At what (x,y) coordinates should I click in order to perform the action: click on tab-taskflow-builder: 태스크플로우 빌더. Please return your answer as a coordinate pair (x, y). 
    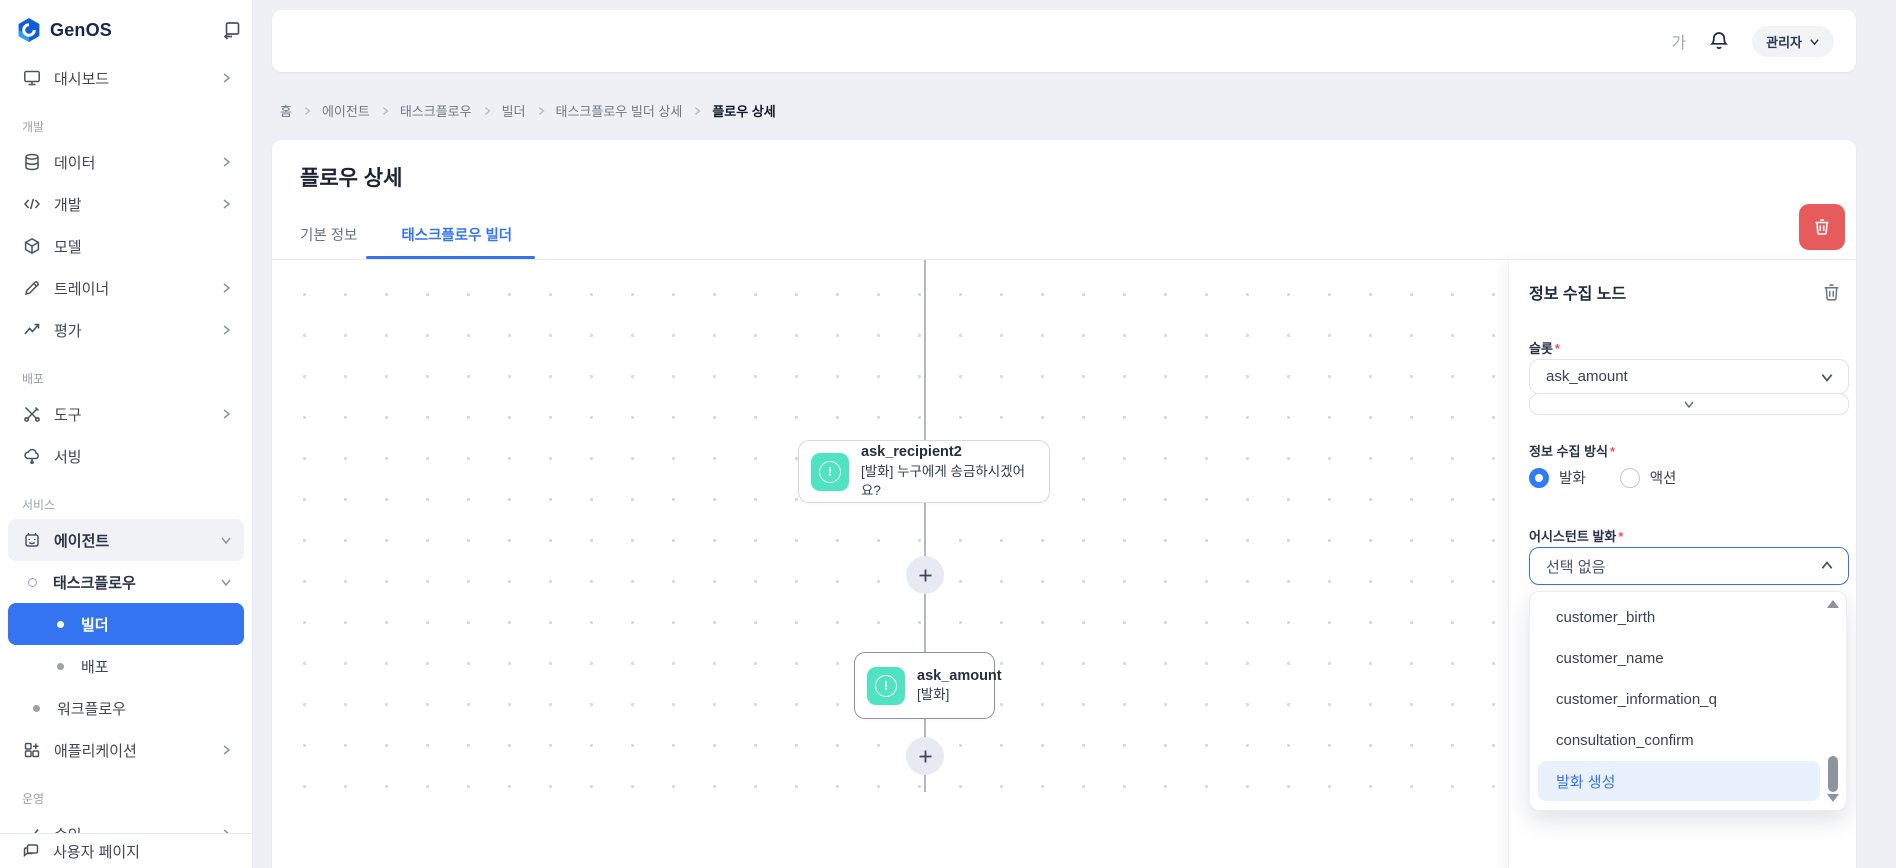
    Looking at the image, I should click on (450, 238).